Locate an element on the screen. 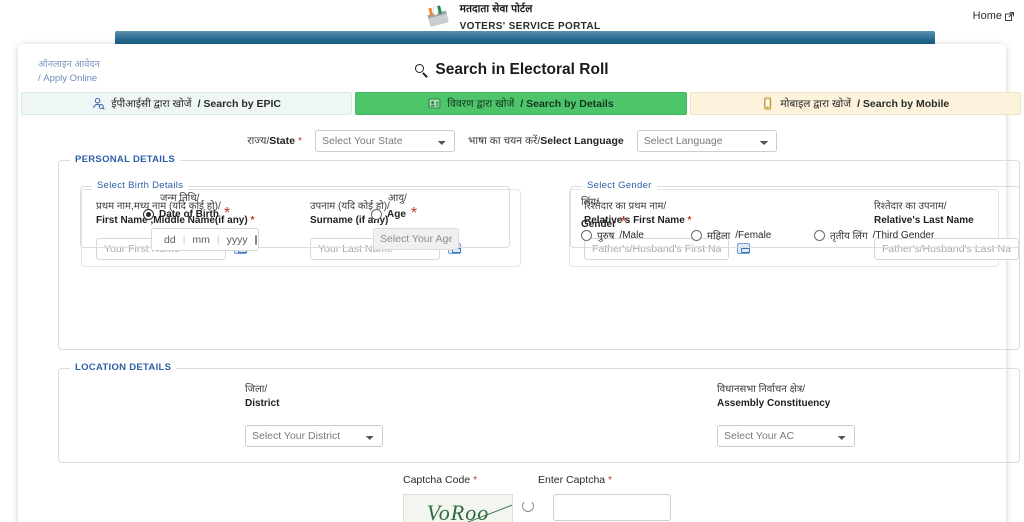  age-option: आयु/ Age * is located at coordinates (394, 207).